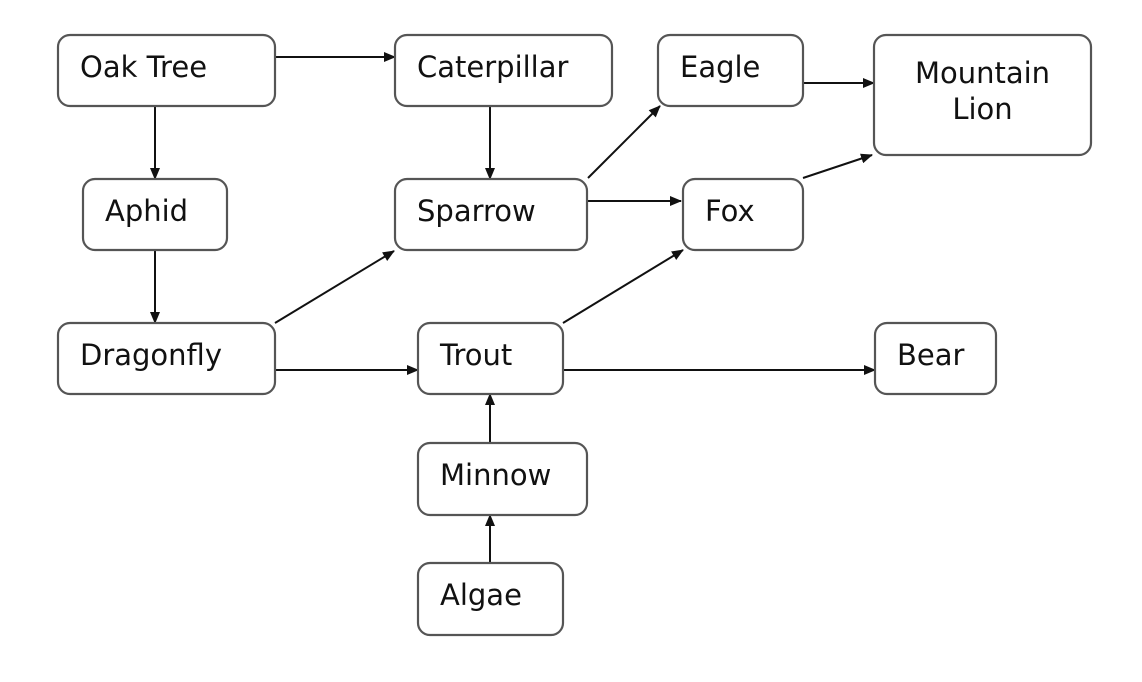  Describe the element at coordinates (143, 67) in the screenshot. I see `node-label: Oak Tree` at that location.